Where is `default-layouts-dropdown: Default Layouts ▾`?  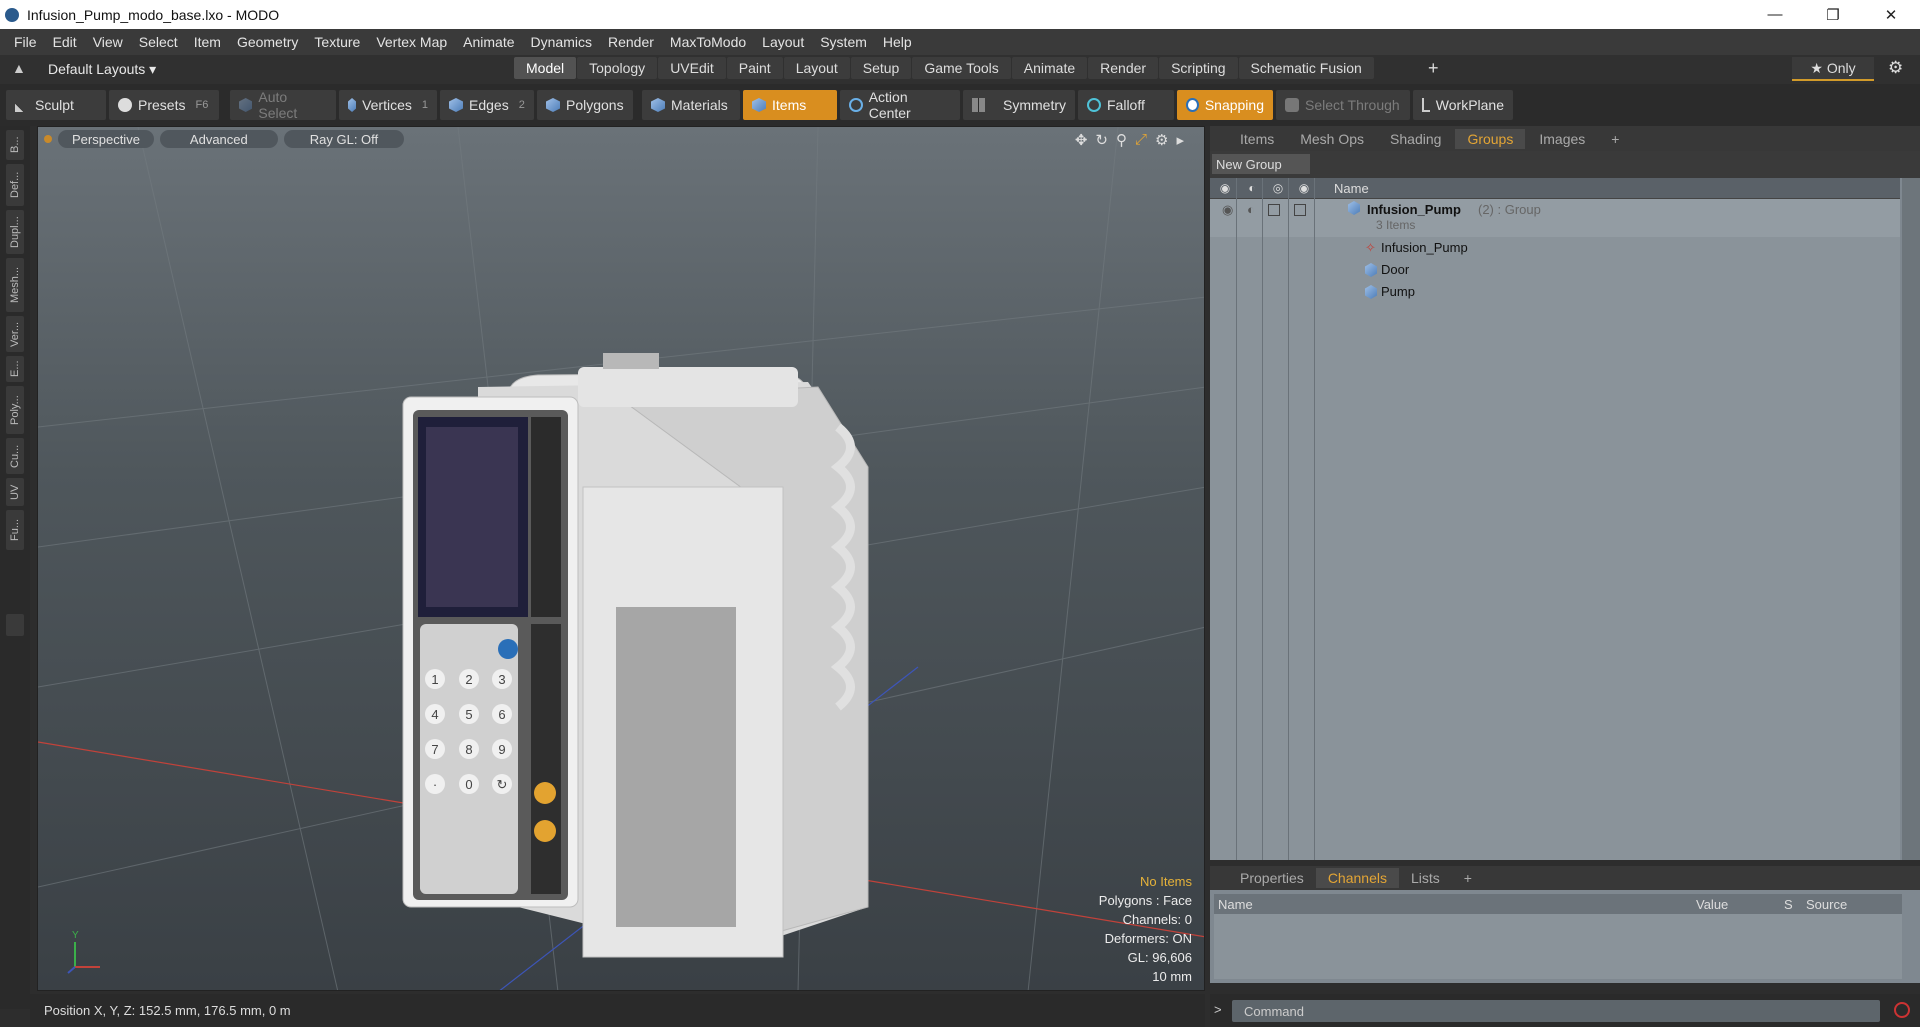 default-layouts-dropdown: Default Layouts ▾ is located at coordinates (102, 69).